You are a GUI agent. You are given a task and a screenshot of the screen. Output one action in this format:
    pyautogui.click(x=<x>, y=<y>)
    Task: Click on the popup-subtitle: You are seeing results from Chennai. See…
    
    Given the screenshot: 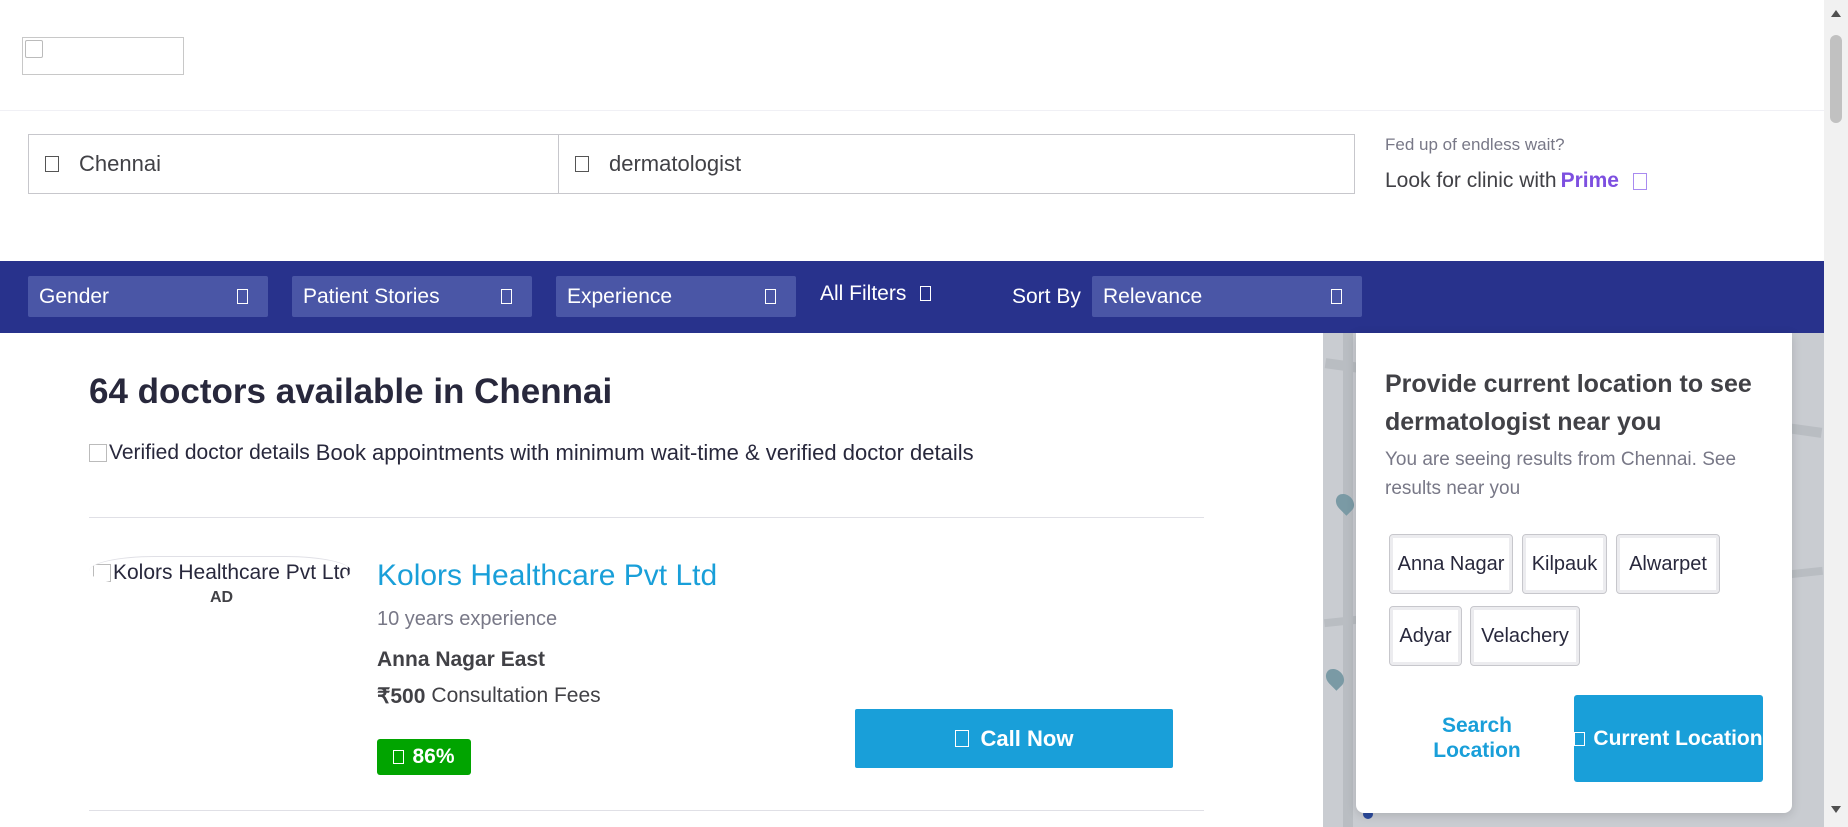 What is the action you would take?
    pyautogui.click(x=1561, y=474)
    